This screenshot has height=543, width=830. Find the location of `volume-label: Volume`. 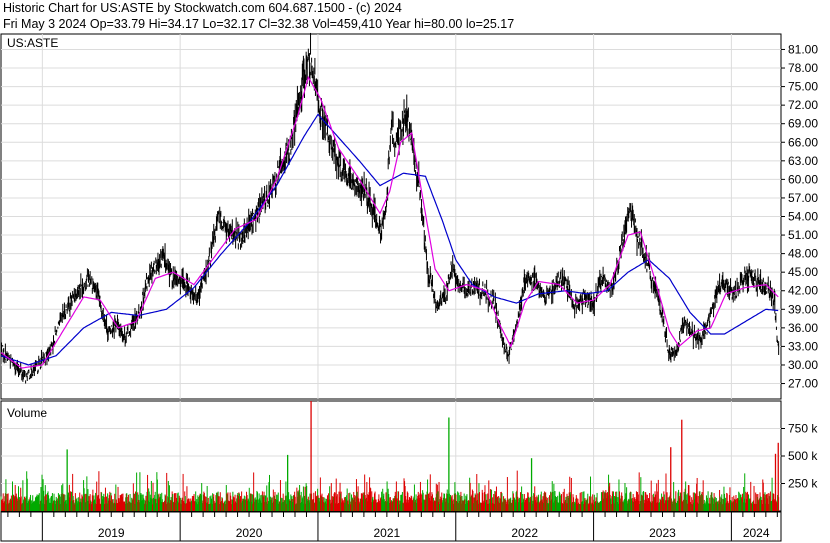

volume-label: Volume is located at coordinates (27, 413).